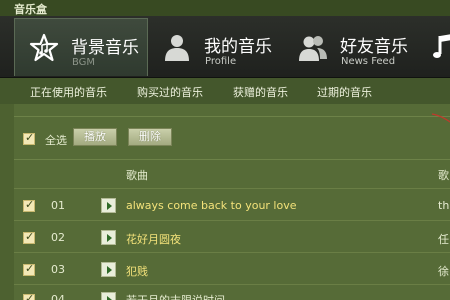 This screenshot has height=300, width=450. I want to click on tab-bgm: 背景音乐 BGM, so click(81, 47).